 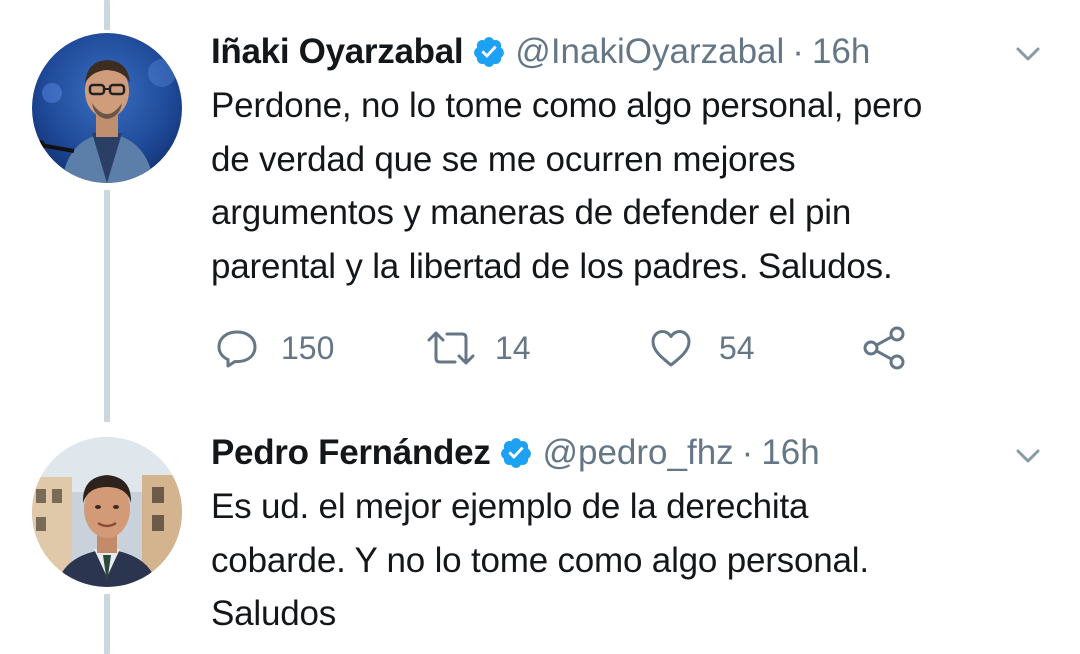 I want to click on share-button, so click(x=885, y=348).